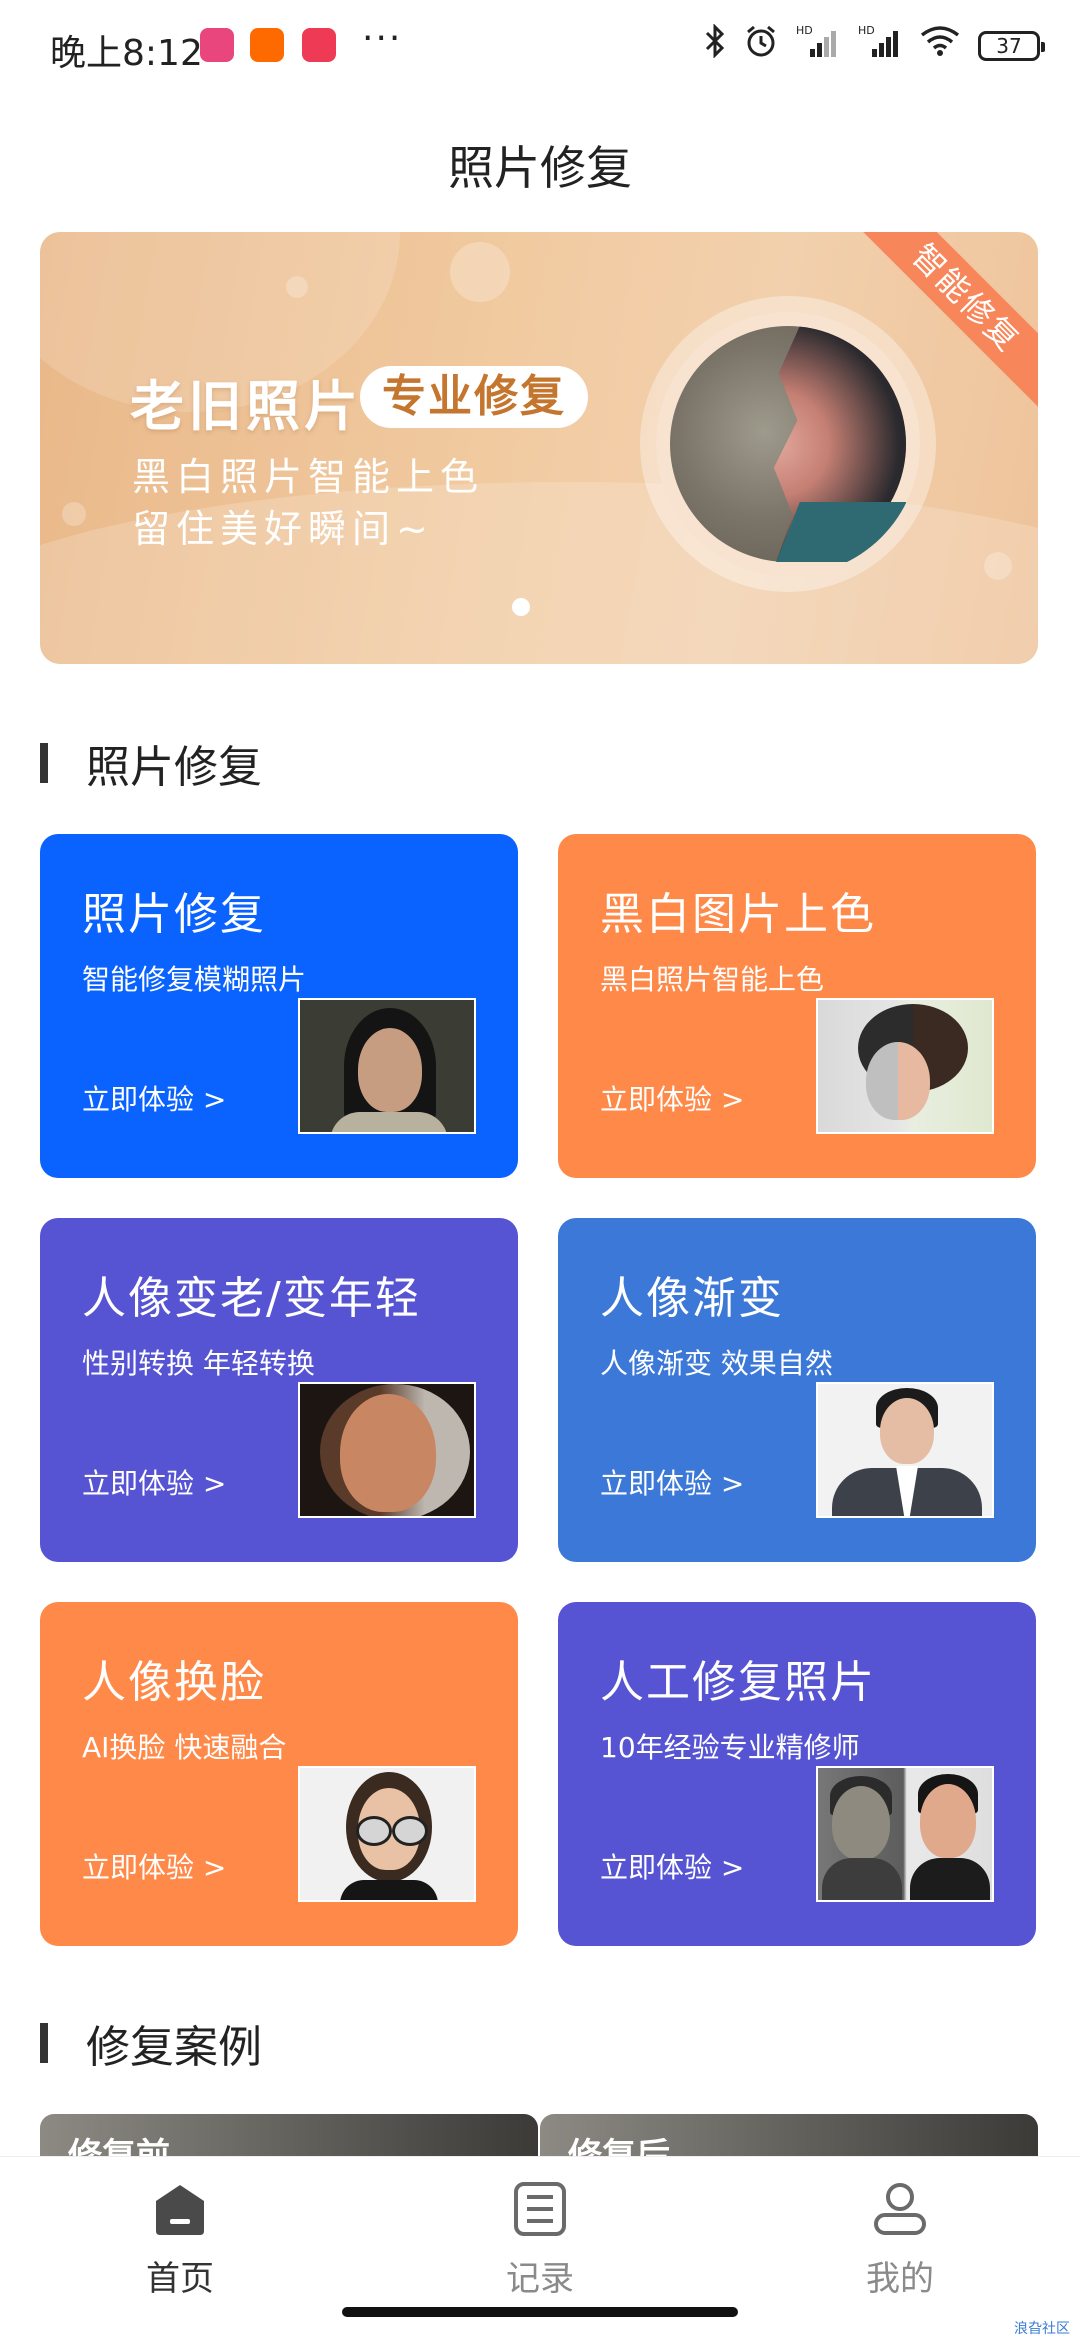 This screenshot has height=2341, width=1080. Describe the element at coordinates (730, 1747) in the screenshot. I see `card-subtitle: 10年经验专业精修师` at that location.